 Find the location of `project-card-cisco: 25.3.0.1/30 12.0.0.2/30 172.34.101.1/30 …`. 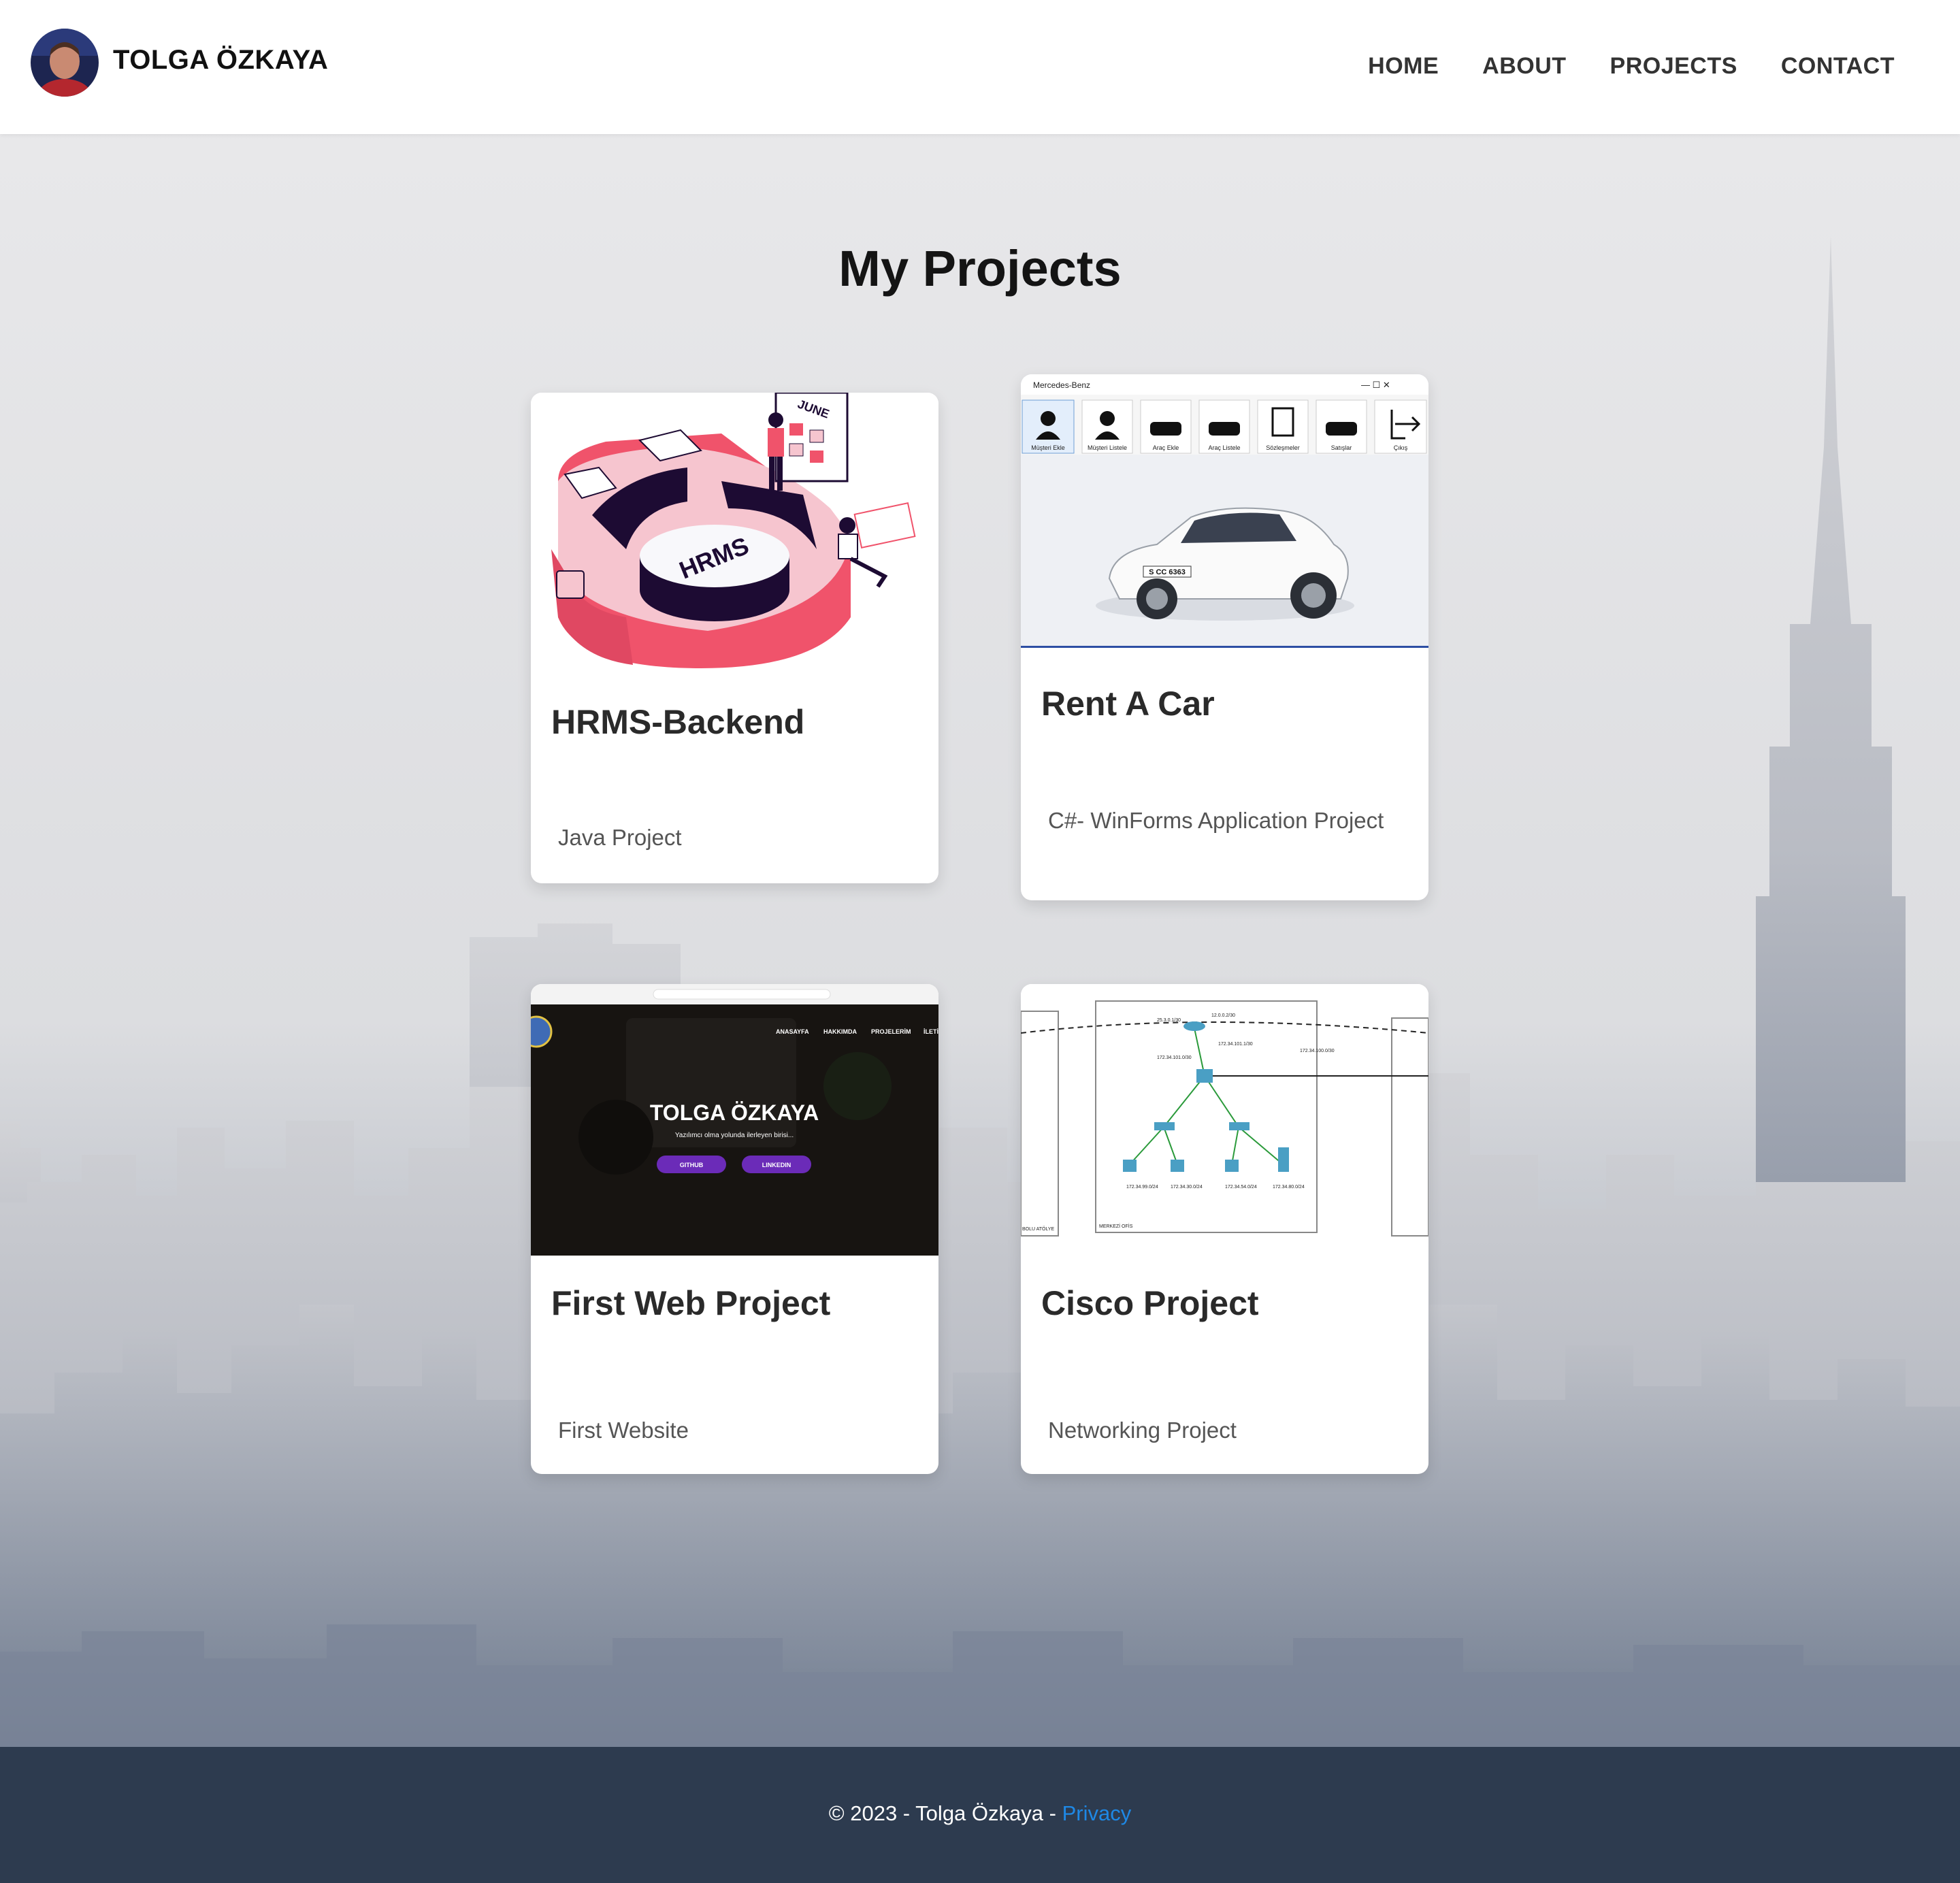

project-card-cisco: 25.3.0.1/30 12.0.0.2/30 172.34.101.1/30 … is located at coordinates (1225, 1229).